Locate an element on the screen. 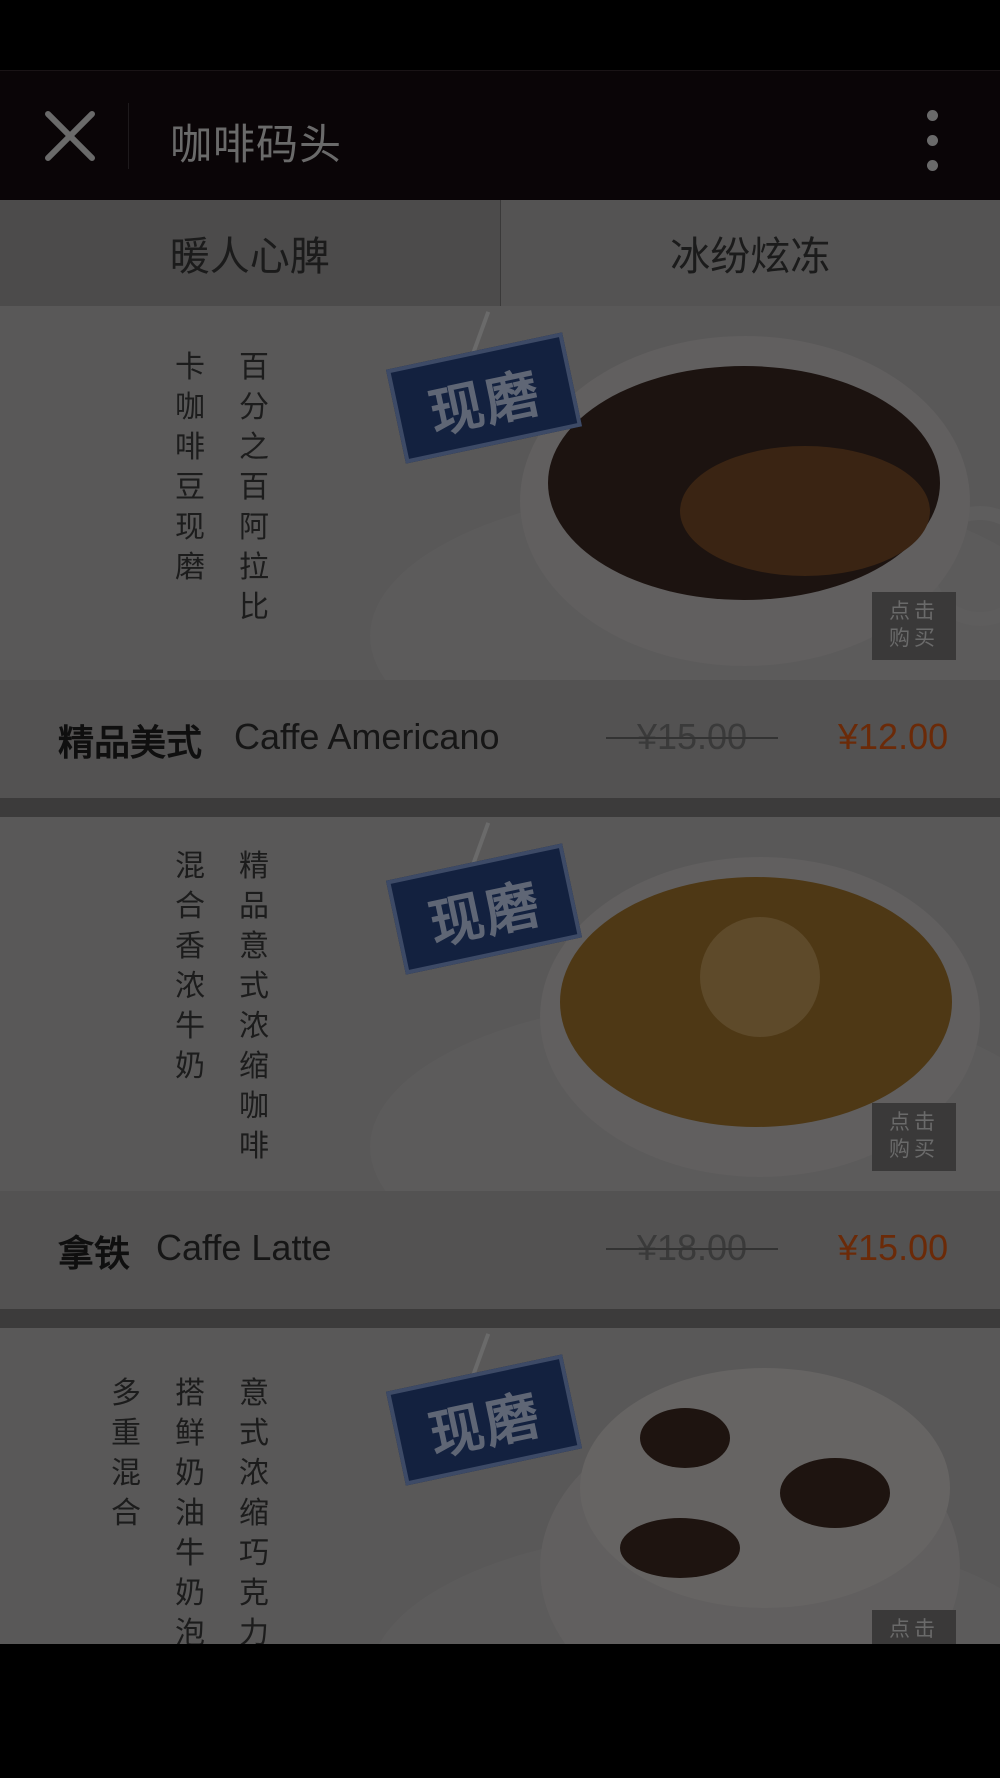 The height and width of the screenshot is (1778, 1000). product-name-zh: 拿铁 is located at coordinates (94, 1254).